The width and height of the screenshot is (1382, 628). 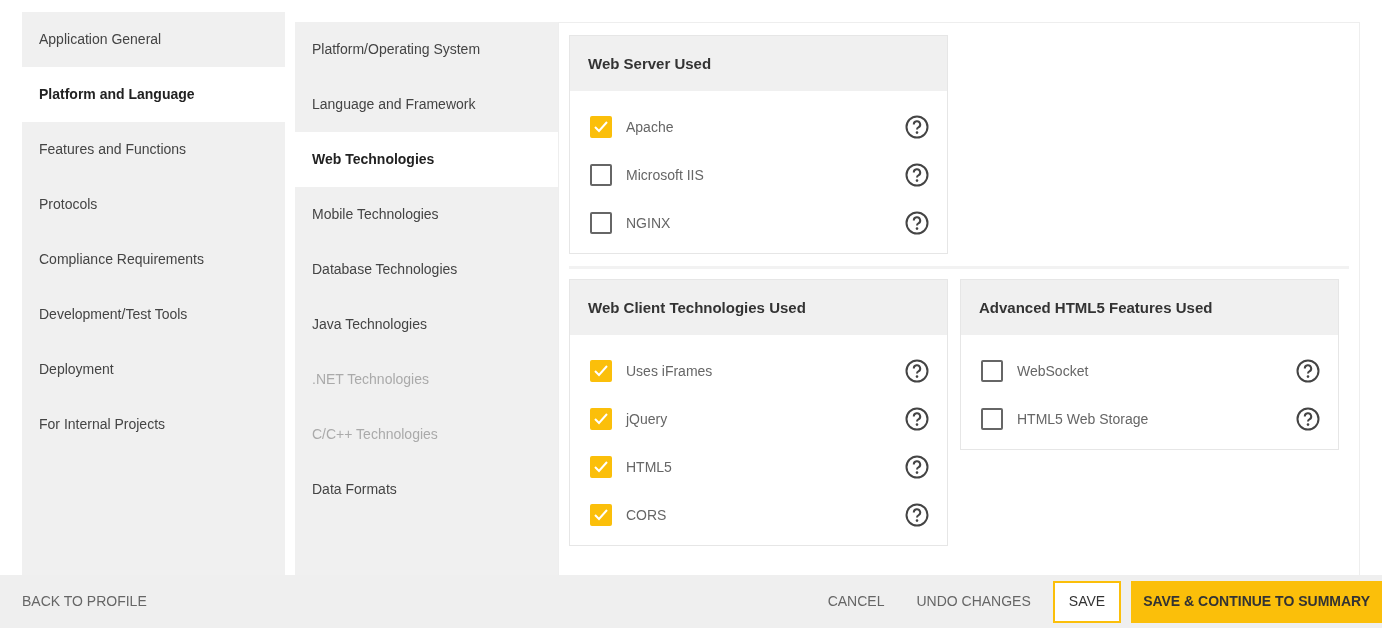 I want to click on option-label: HTML5, so click(x=649, y=467).